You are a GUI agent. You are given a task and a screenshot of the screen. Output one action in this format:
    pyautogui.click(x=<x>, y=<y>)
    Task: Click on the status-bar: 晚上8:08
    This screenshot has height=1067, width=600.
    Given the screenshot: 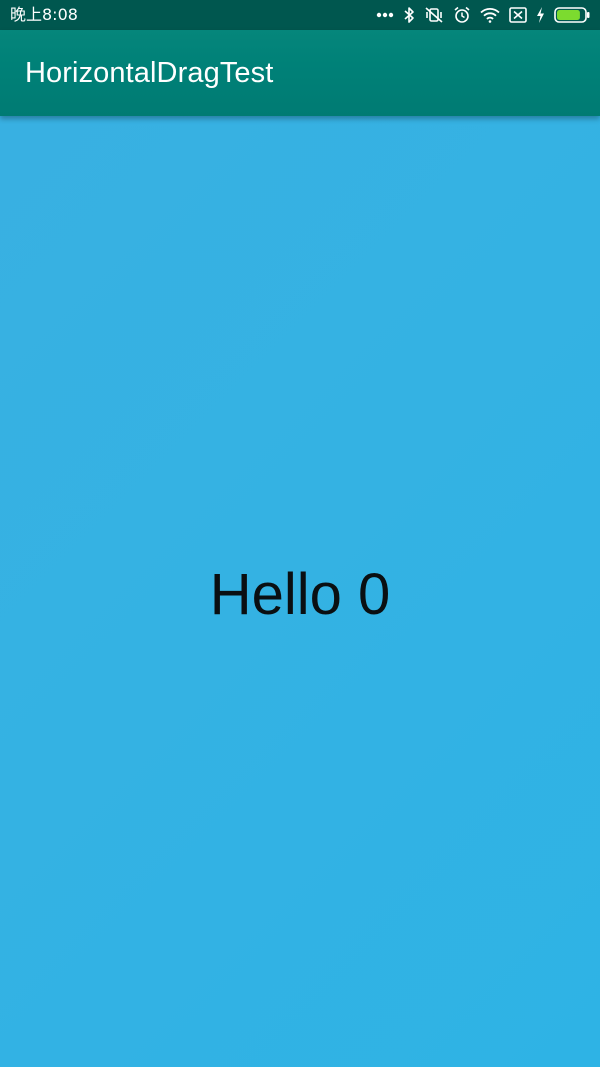 What is the action you would take?
    pyautogui.click(x=300, y=15)
    